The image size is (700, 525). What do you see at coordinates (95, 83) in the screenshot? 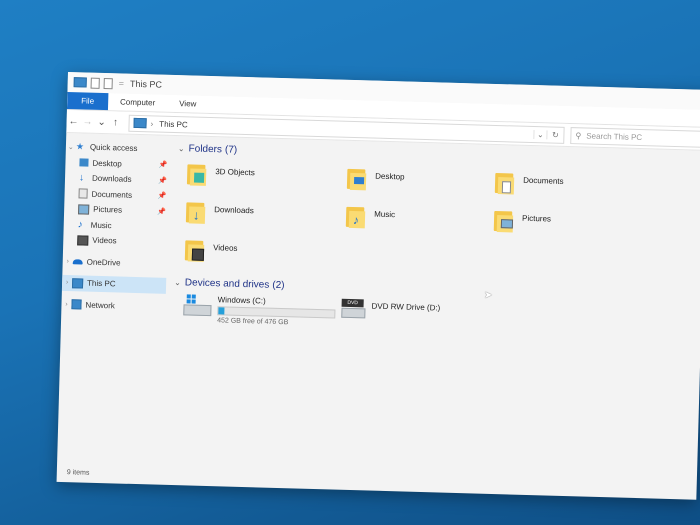
I see `properties-icon` at bounding box center [95, 83].